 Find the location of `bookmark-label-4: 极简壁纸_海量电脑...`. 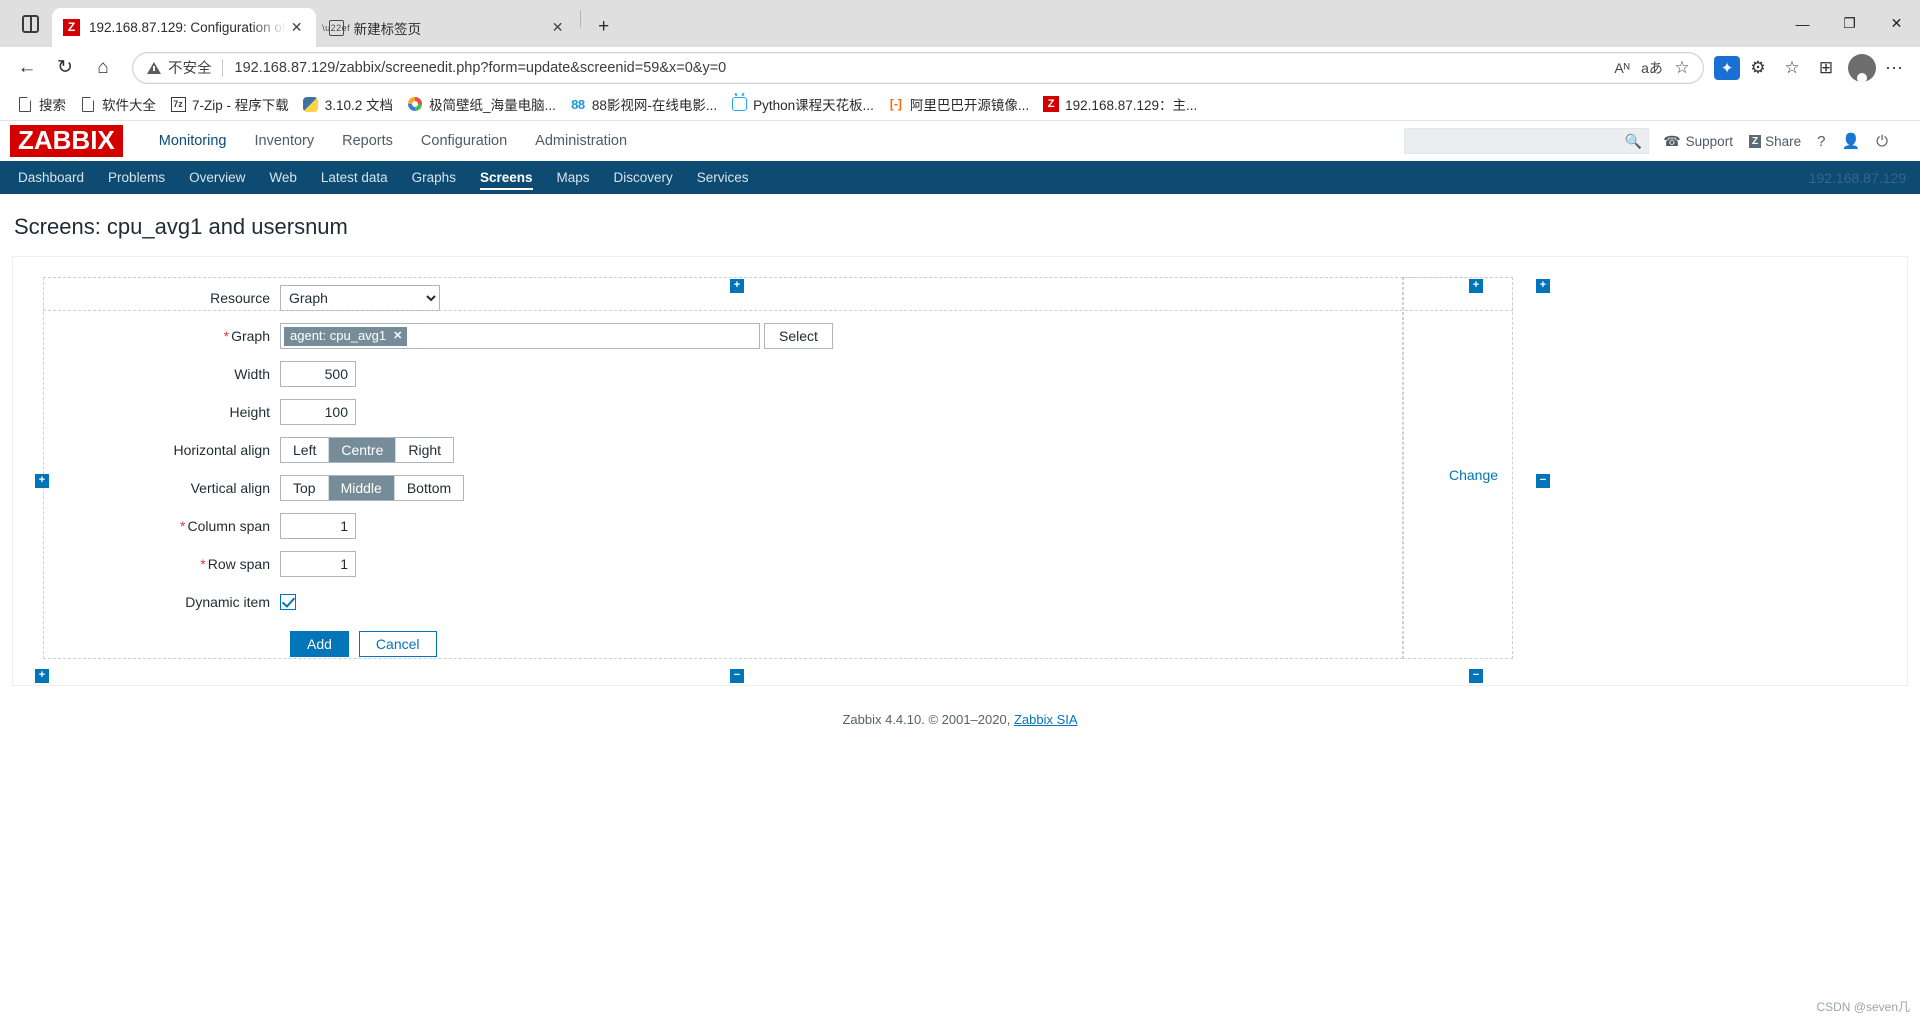

bookmark-label-4: 极简壁纸_海量电脑... is located at coordinates (492, 105).